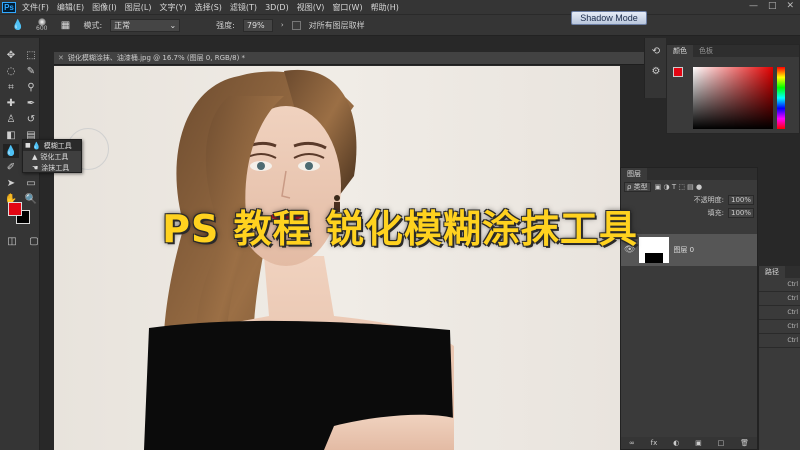 The image size is (800, 450). I want to click on blur-tool-icon: 💧, so click(11, 151).